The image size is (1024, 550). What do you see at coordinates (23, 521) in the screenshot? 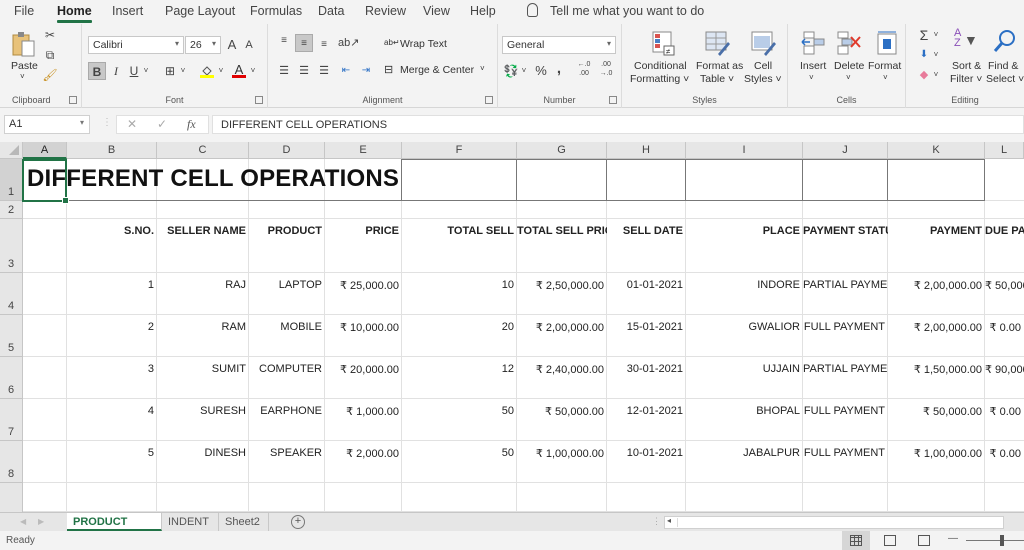
I see `prev-sheet-icon: ◀` at bounding box center [23, 521].